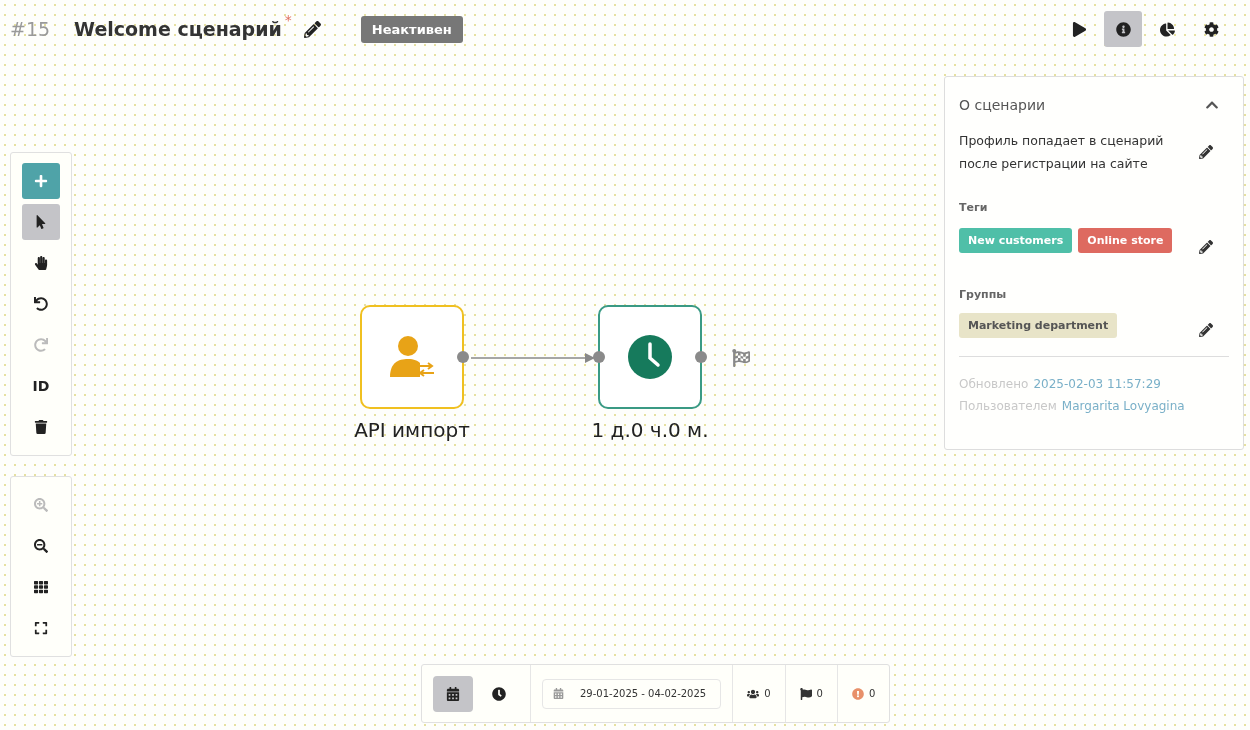 This screenshot has width=1250, height=730. What do you see at coordinates (41, 263) in the screenshot?
I see `hand-icon` at bounding box center [41, 263].